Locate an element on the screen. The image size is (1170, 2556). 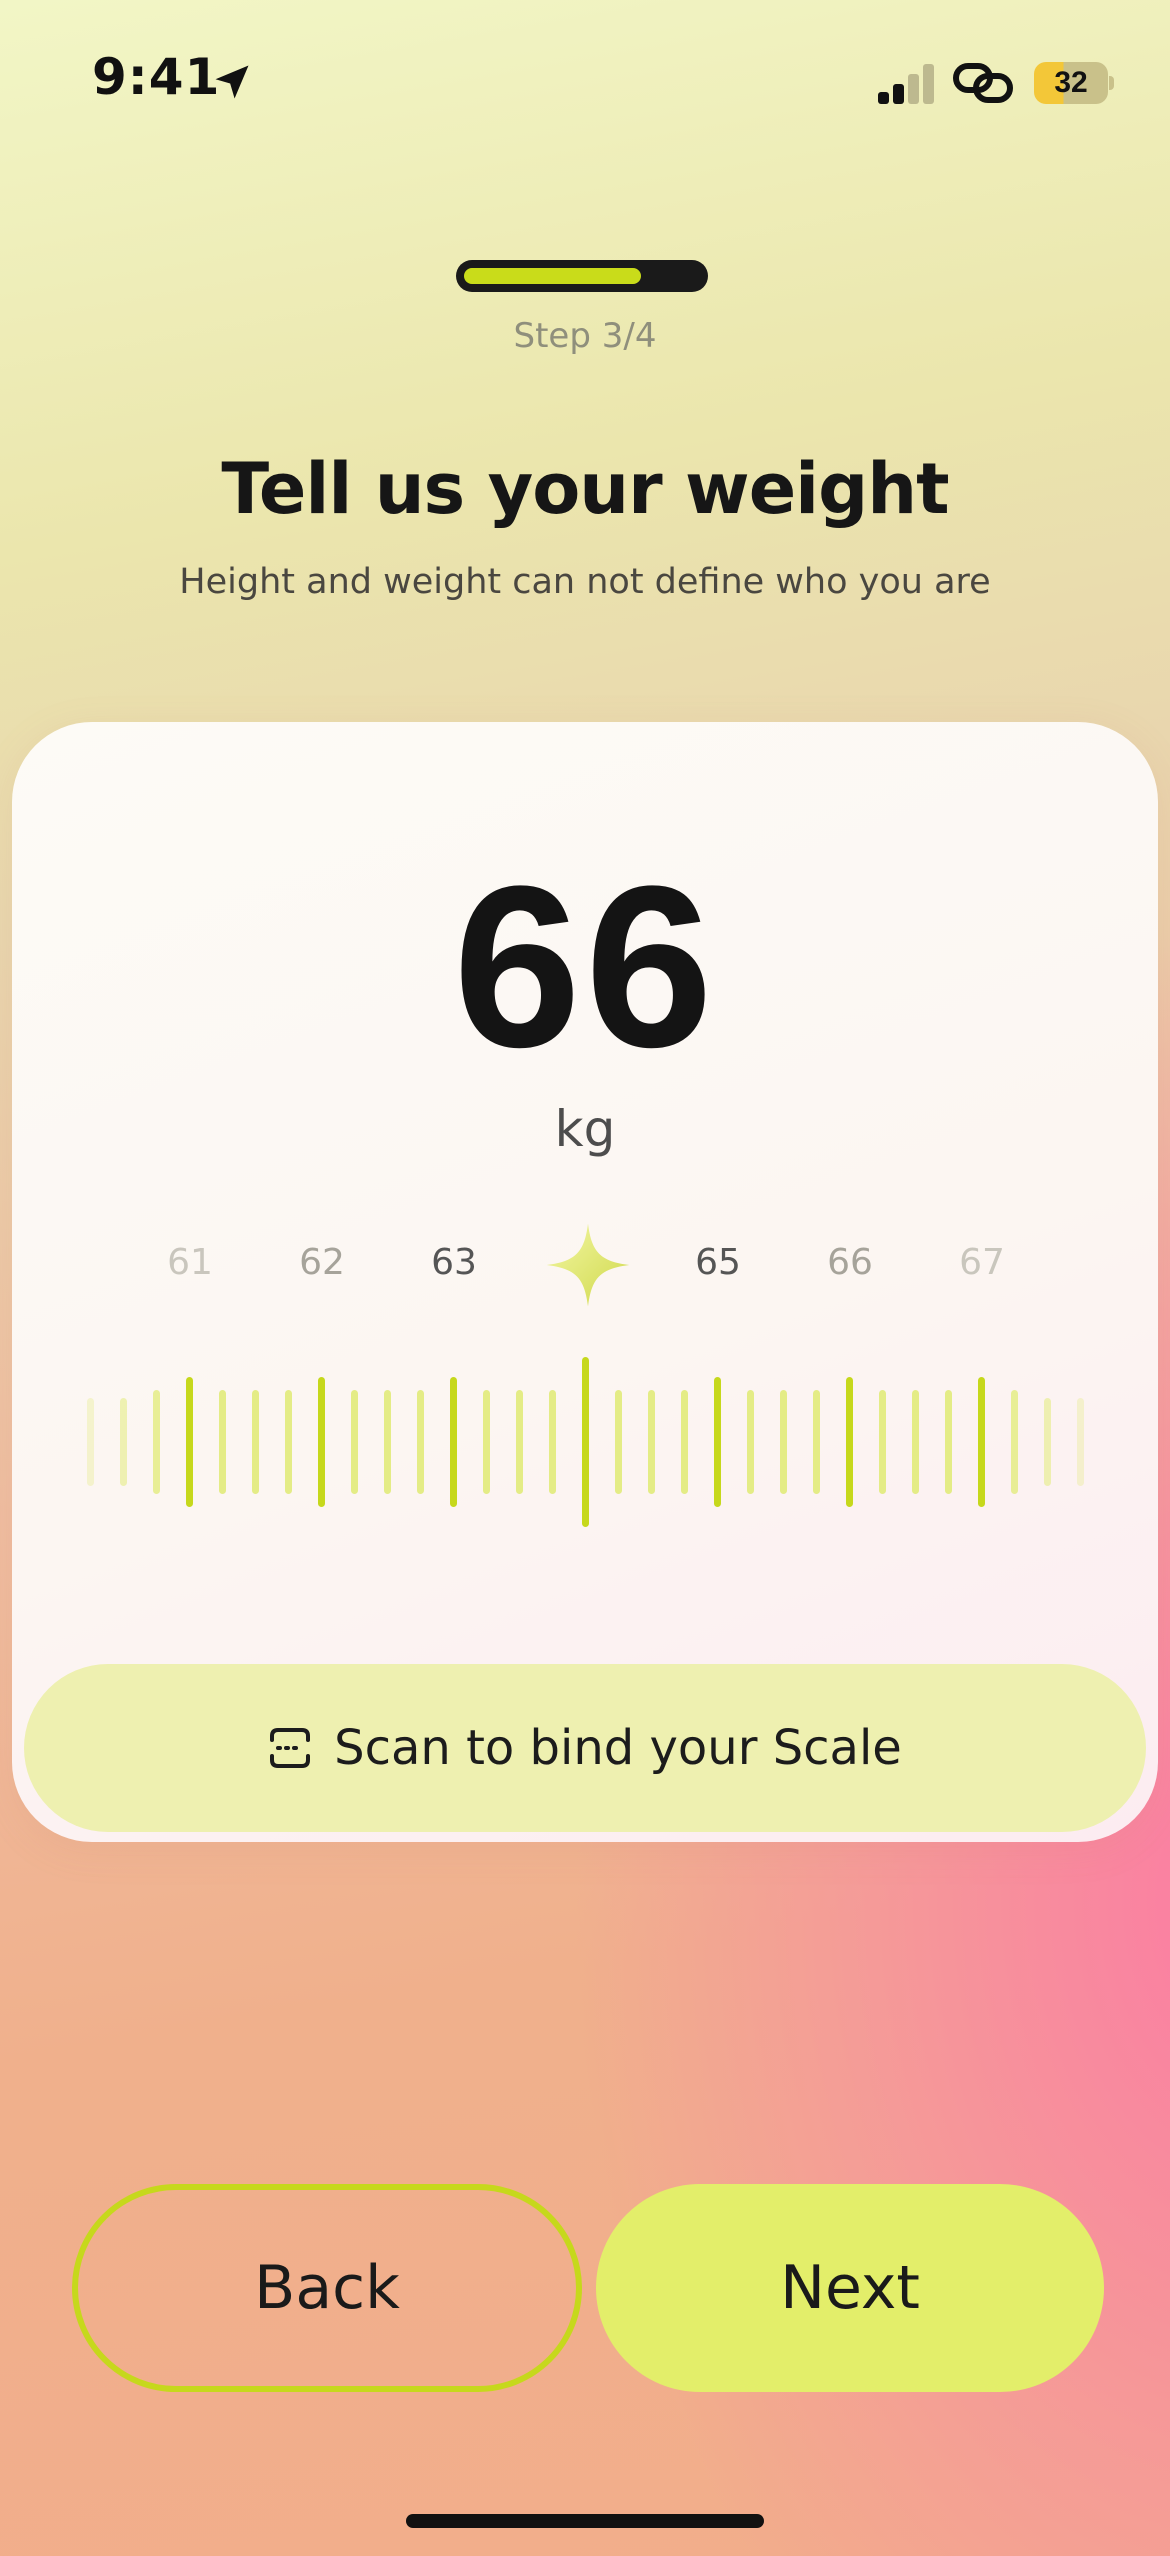
weight-ruler: 61 62 63 65 66 67 is located at coordinates (585, 1397).